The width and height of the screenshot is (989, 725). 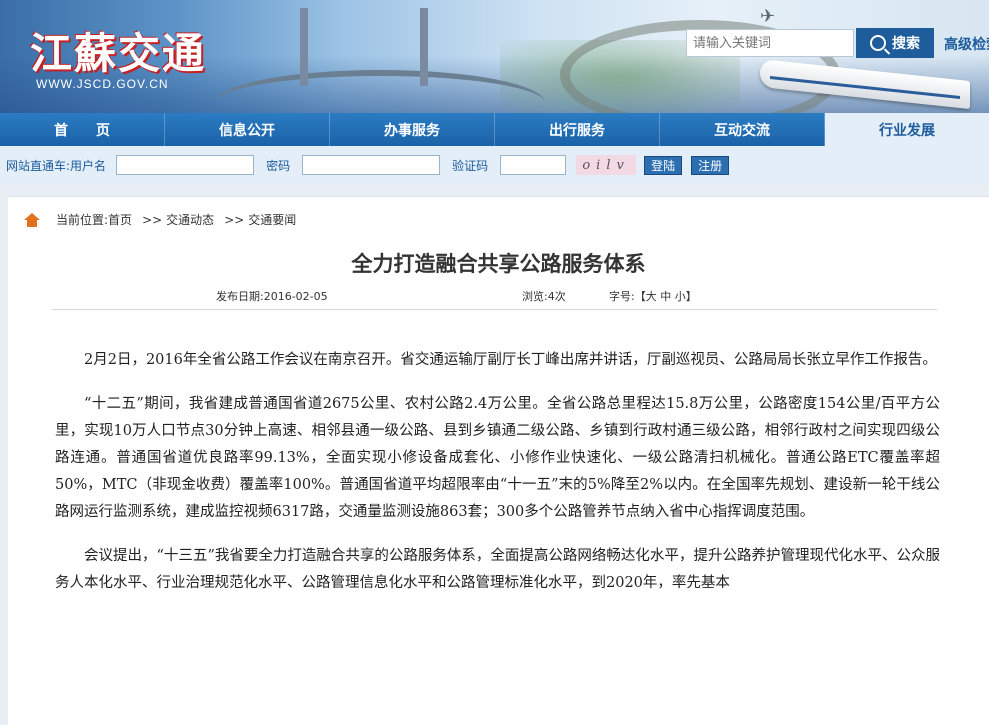 I want to click on breadcrumb-traffic-news: 交通动态, so click(x=190, y=219).